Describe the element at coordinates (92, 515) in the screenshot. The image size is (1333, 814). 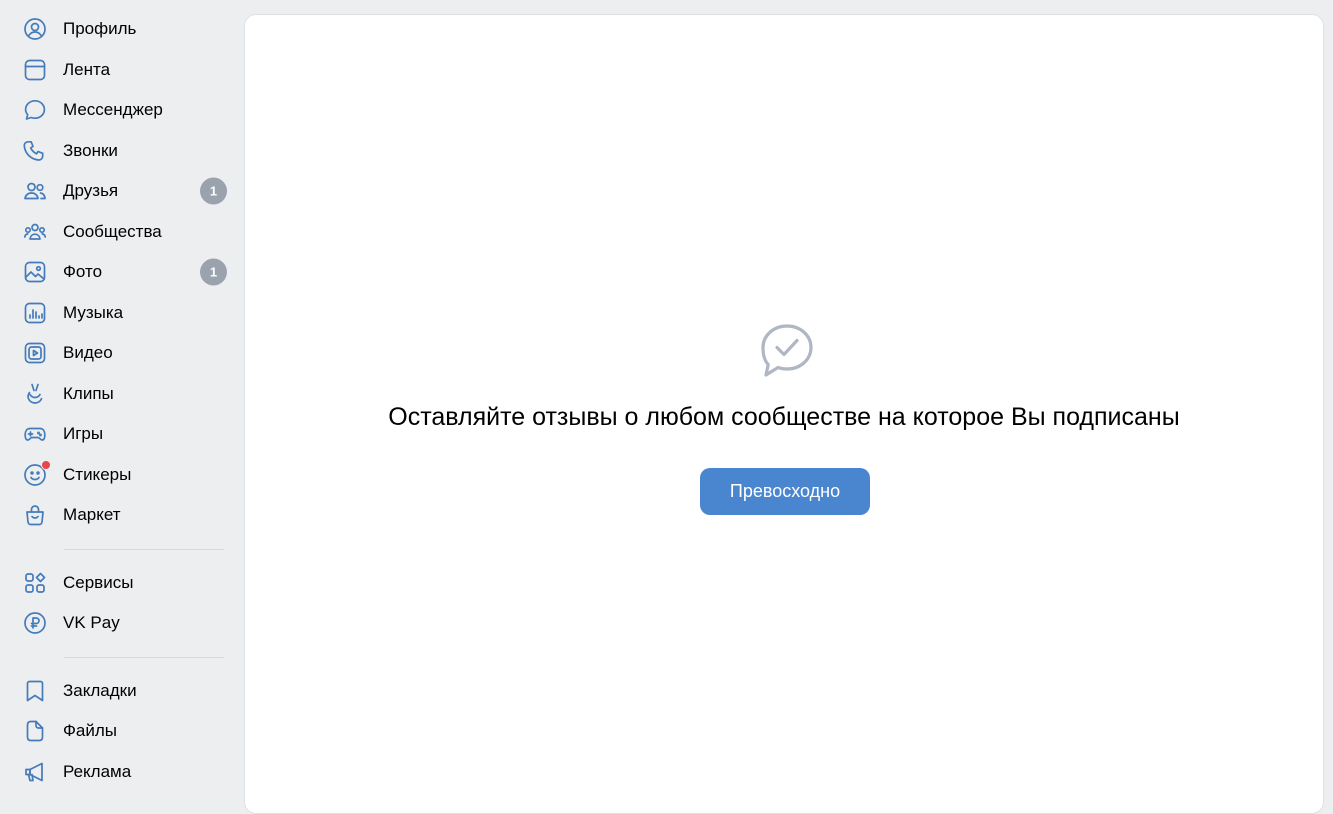
I see `sidebar-item-label: Маркет` at that location.